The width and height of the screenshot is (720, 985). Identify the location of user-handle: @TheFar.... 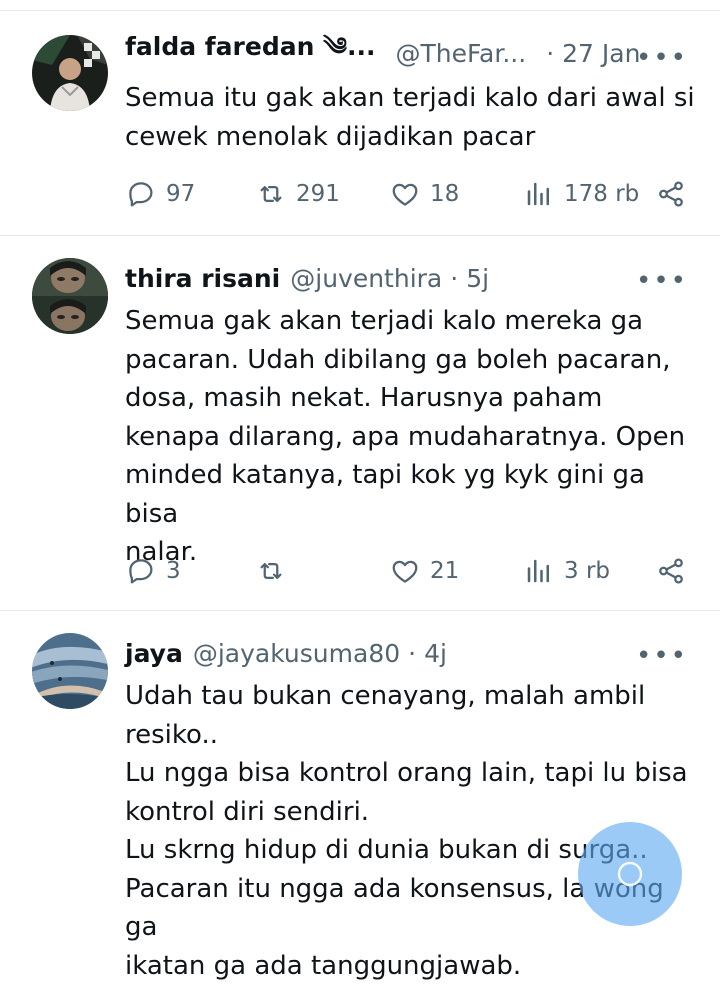
(460, 53).